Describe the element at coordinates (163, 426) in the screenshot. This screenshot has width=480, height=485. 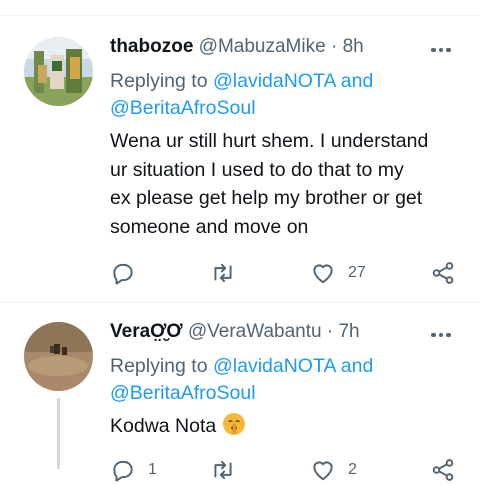
I see `tweet-text-body: Kodwa Nota` at that location.